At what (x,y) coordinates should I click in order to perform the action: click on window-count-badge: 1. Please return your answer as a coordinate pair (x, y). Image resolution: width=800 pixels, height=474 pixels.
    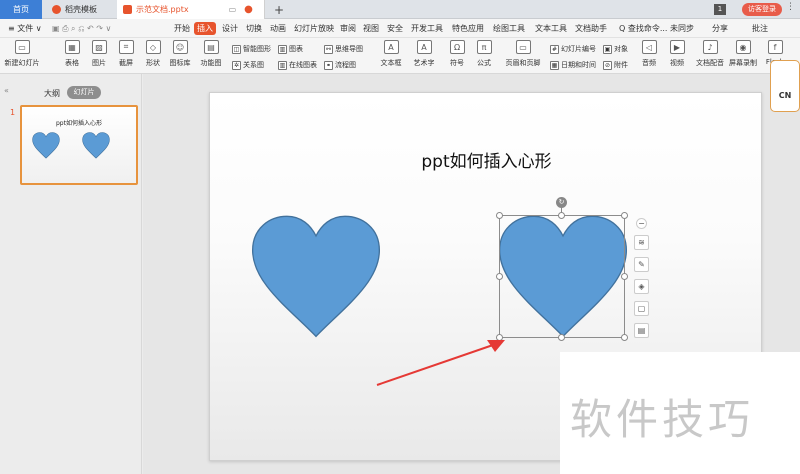
    Looking at the image, I should click on (720, 9).